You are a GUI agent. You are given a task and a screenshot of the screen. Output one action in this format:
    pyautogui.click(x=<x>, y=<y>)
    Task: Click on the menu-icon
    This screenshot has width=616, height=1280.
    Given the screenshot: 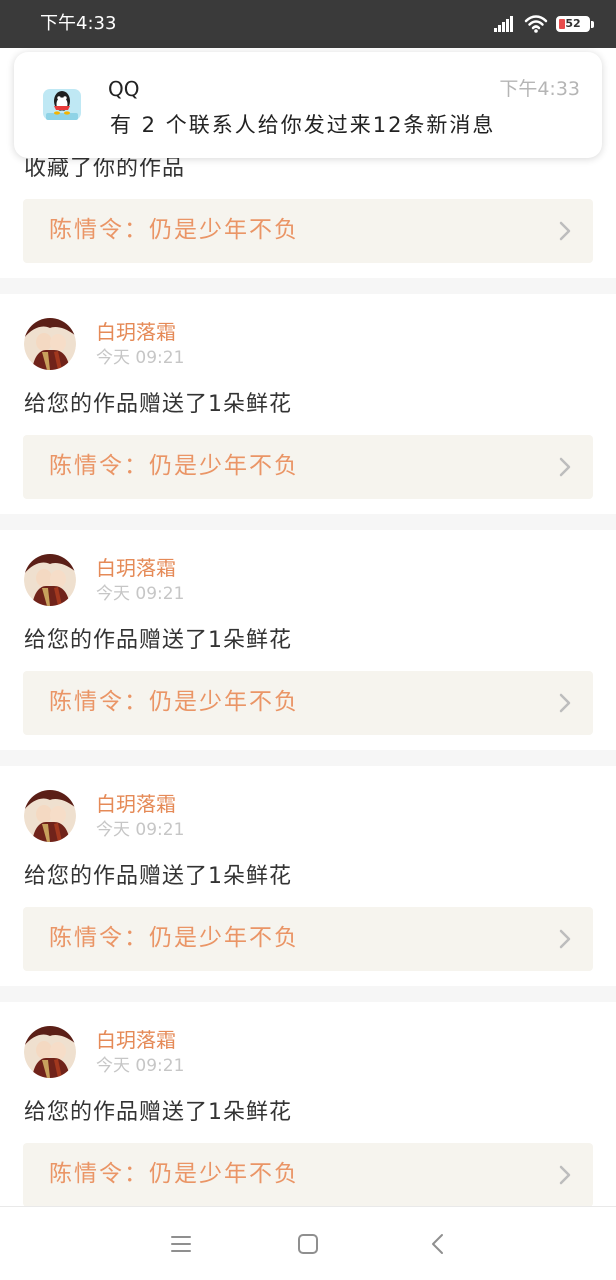 What is the action you would take?
    pyautogui.click(x=181, y=1244)
    